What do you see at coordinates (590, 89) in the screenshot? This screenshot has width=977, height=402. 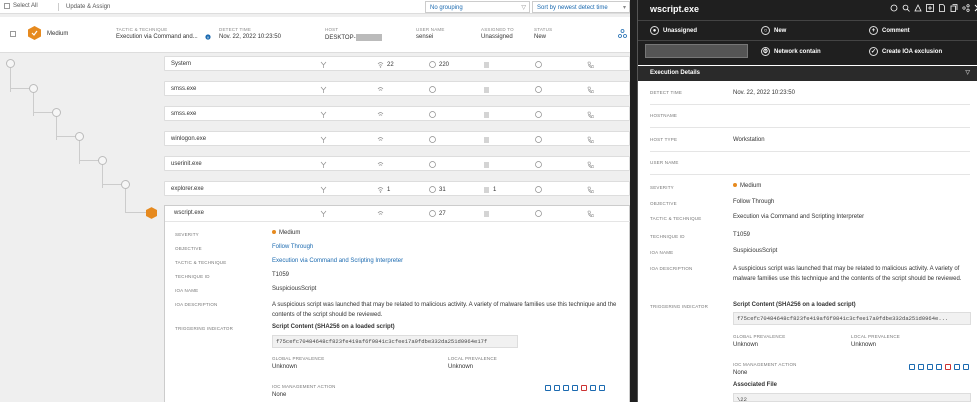 I see `phone-icon` at bounding box center [590, 89].